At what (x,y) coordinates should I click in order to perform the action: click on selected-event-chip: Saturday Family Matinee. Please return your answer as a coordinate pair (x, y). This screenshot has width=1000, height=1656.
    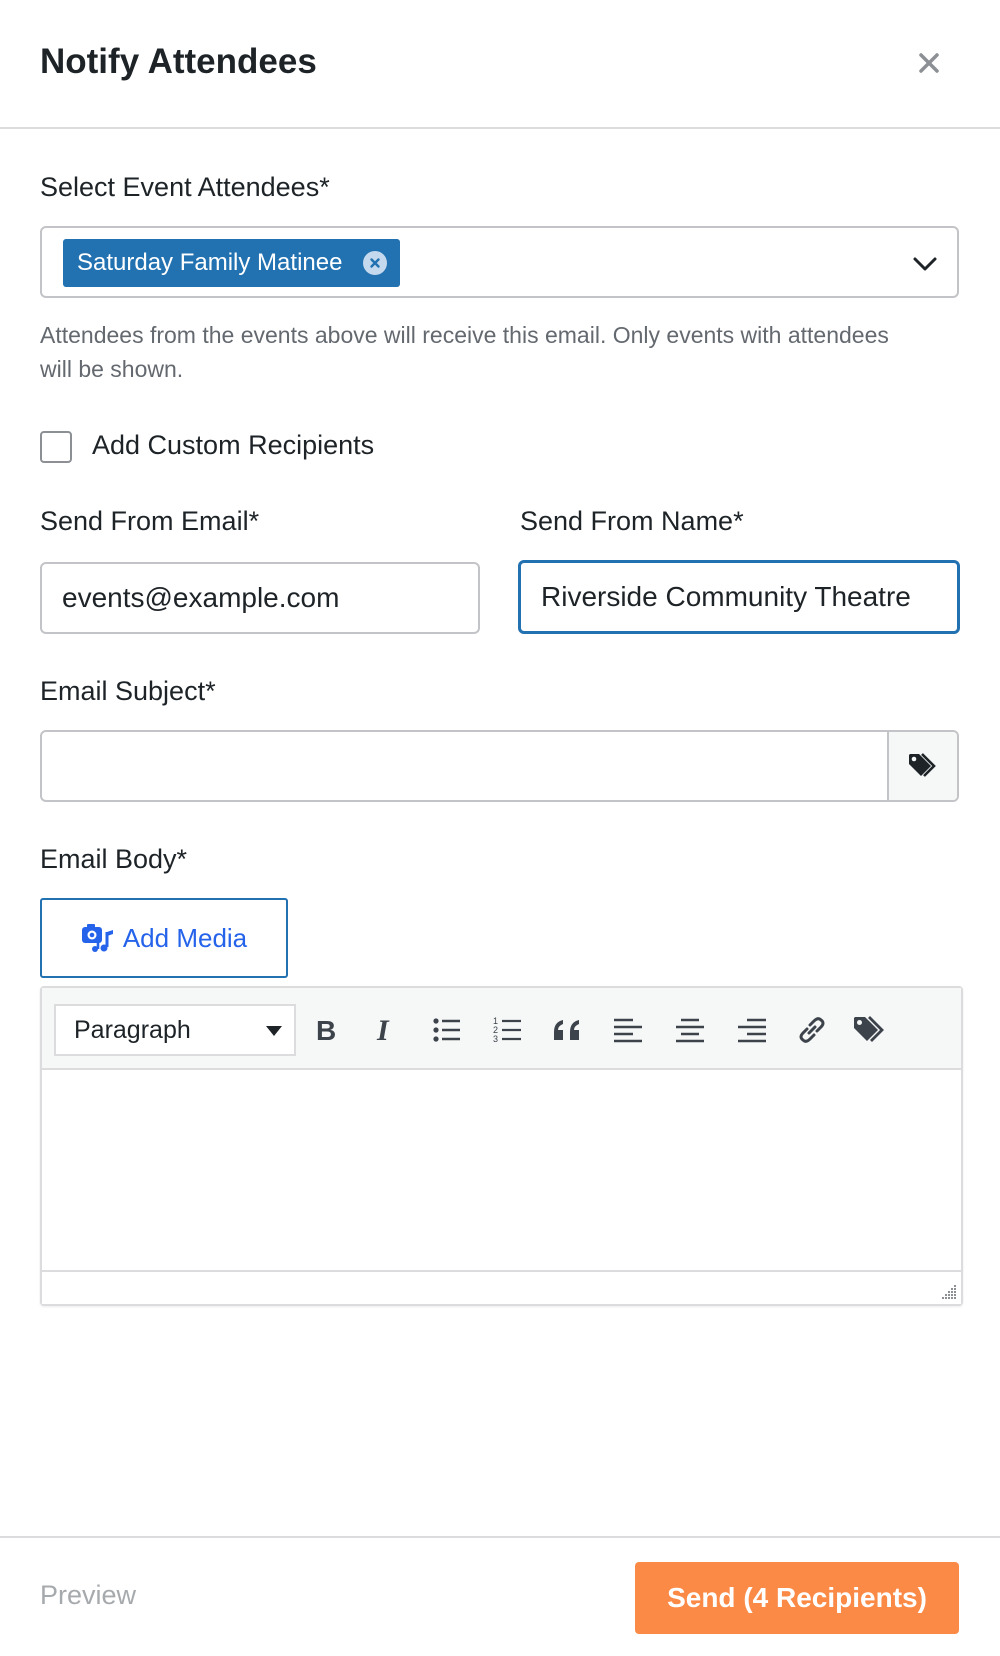
    Looking at the image, I should click on (231, 263).